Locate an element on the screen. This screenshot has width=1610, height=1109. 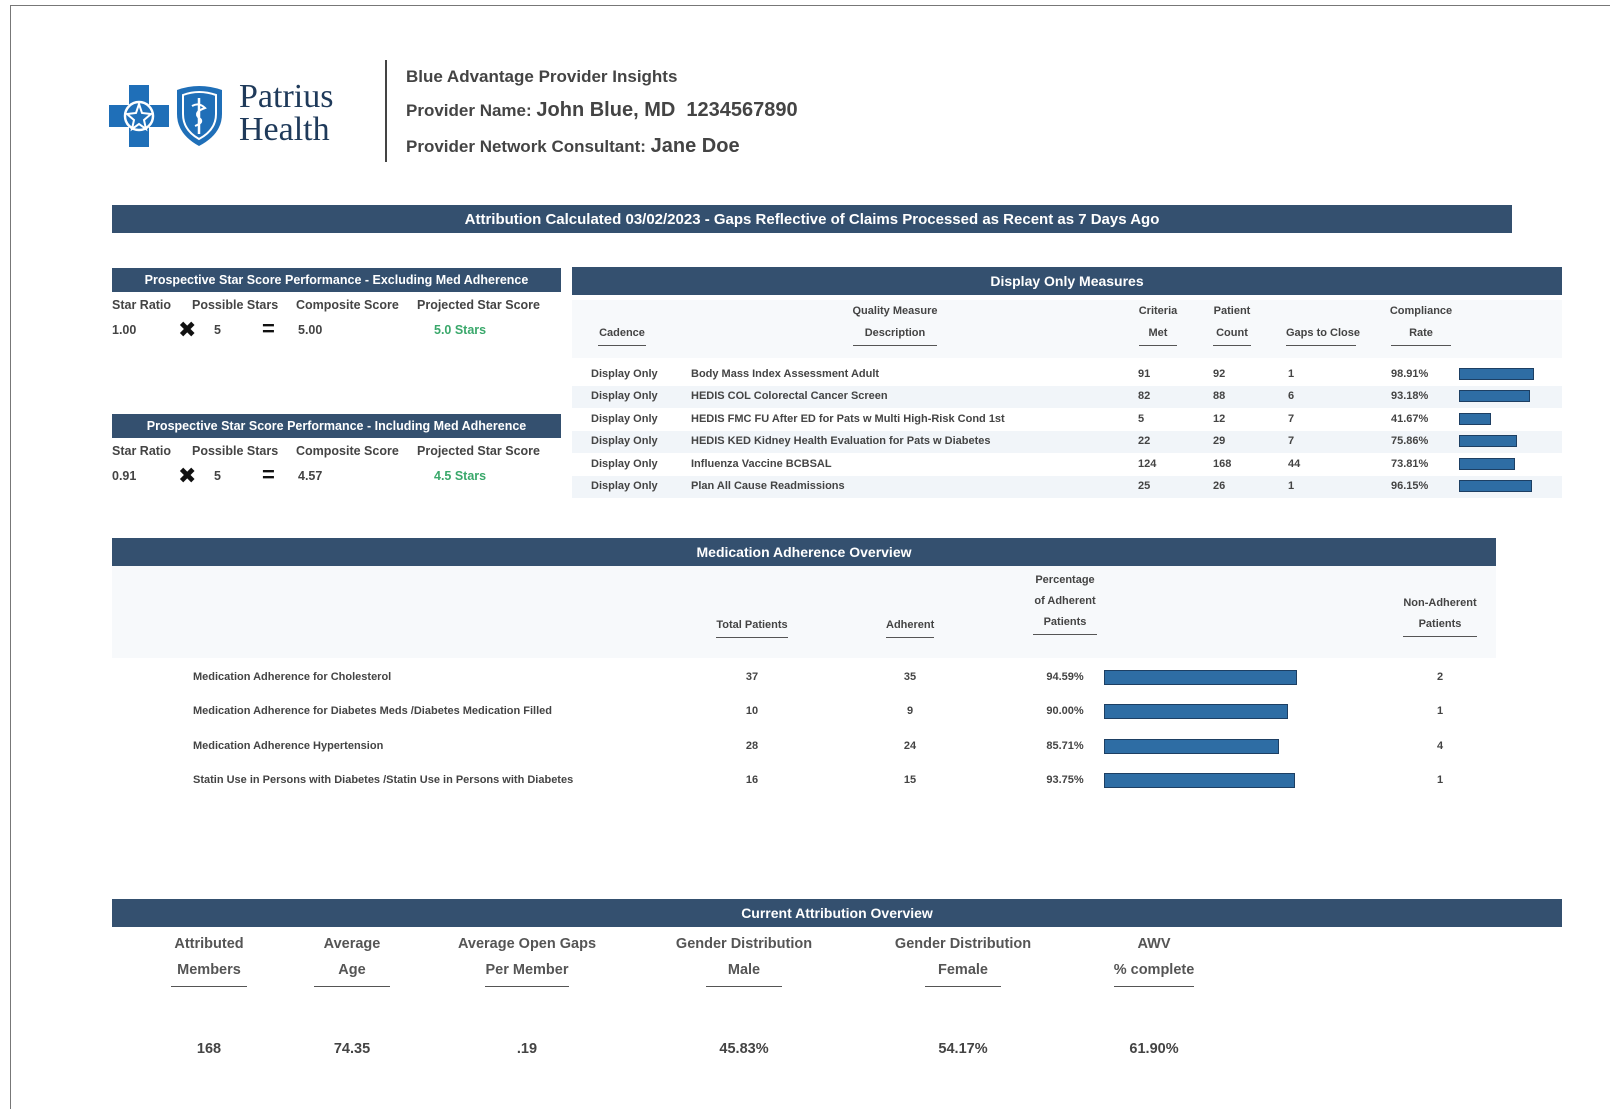
measure-criteria-met: 22 is located at coordinates (1144, 441).